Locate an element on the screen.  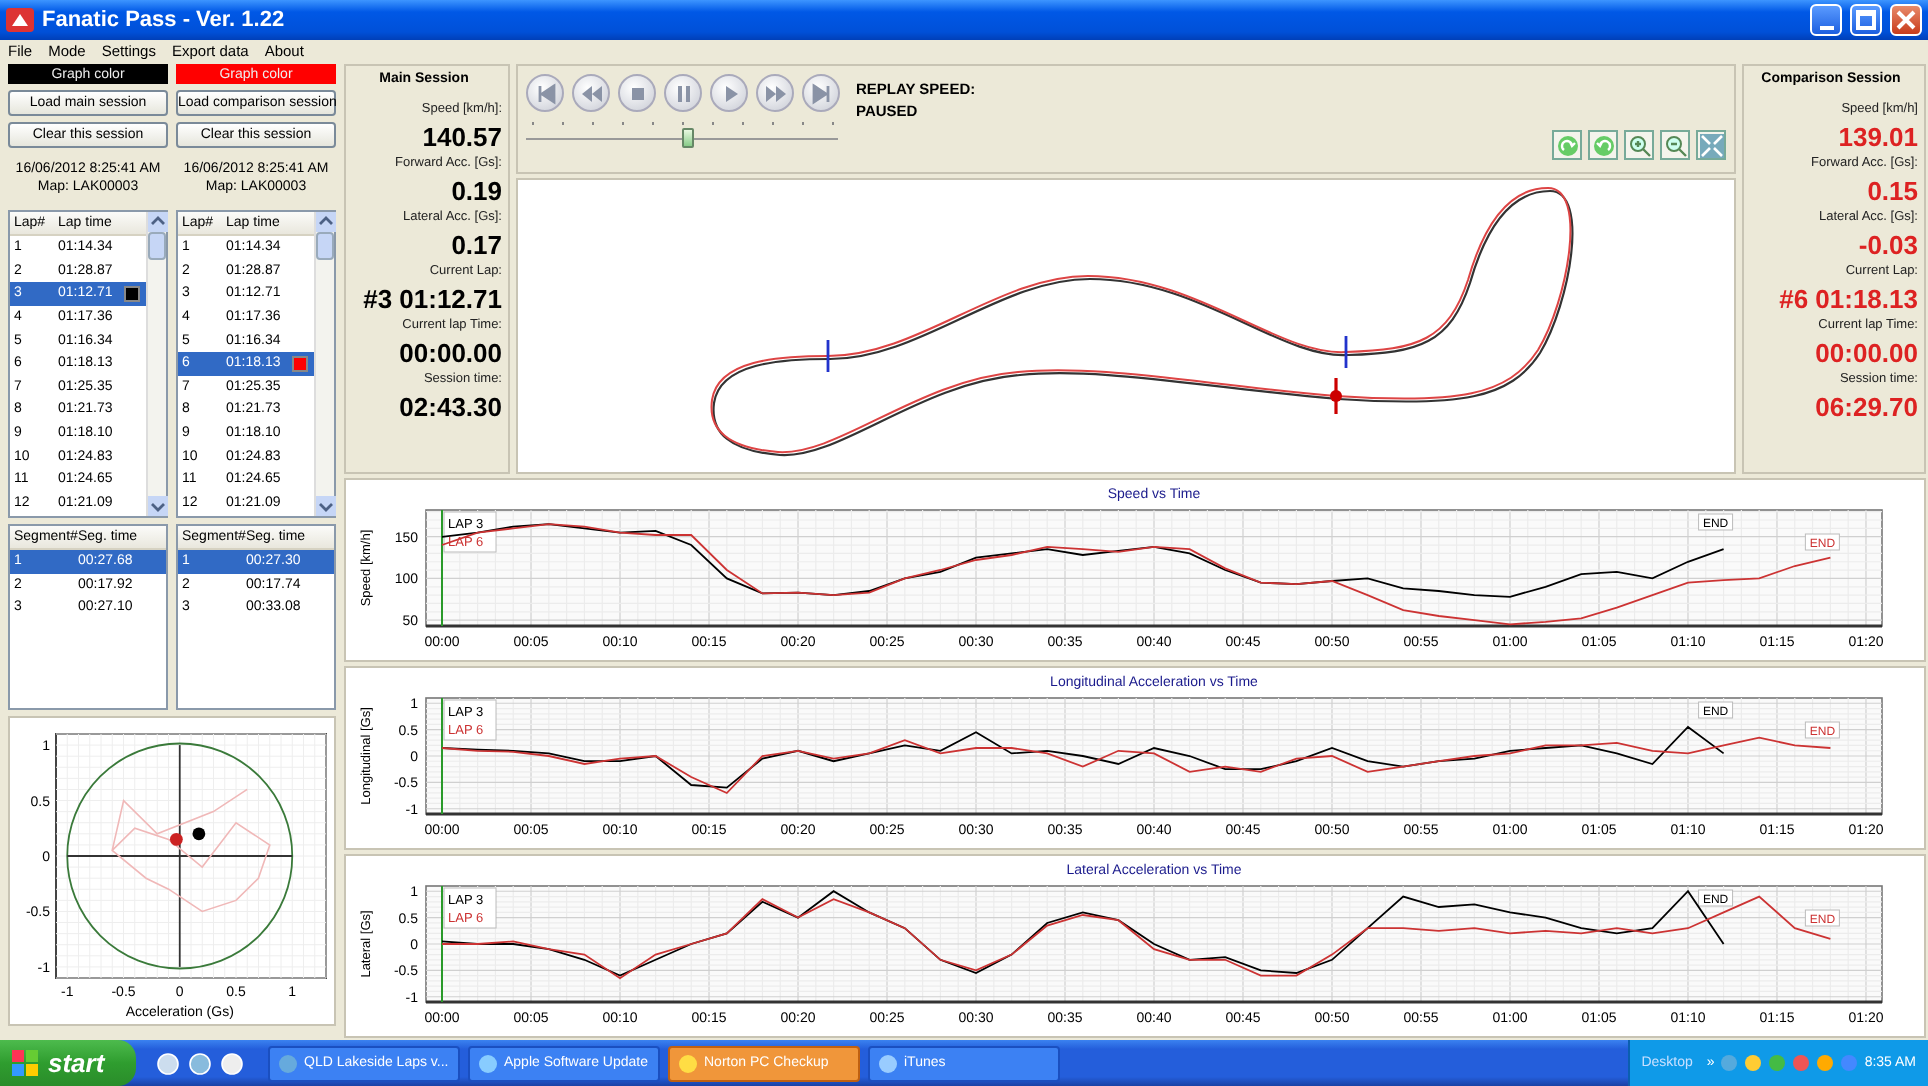
readout-value: 02:43.30 is located at coordinates (450, 407).